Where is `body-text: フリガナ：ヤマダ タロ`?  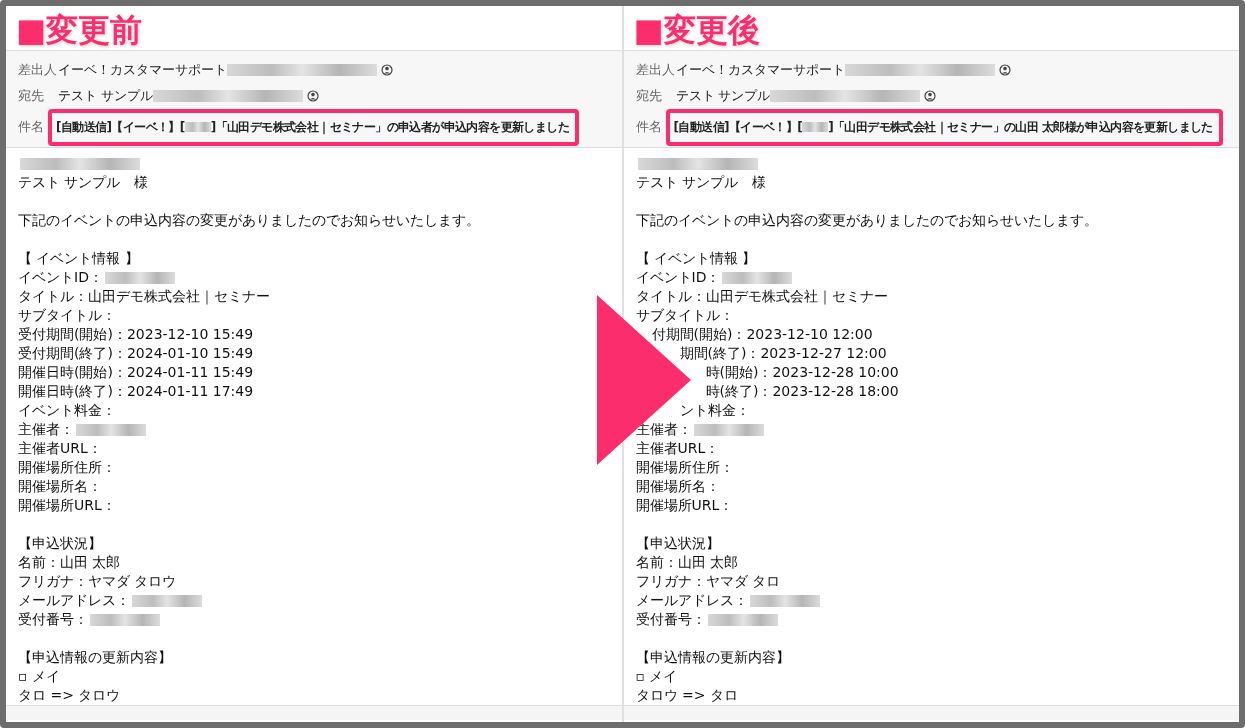 body-text: フリガナ：ヤマダ タロ is located at coordinates (707, 581).